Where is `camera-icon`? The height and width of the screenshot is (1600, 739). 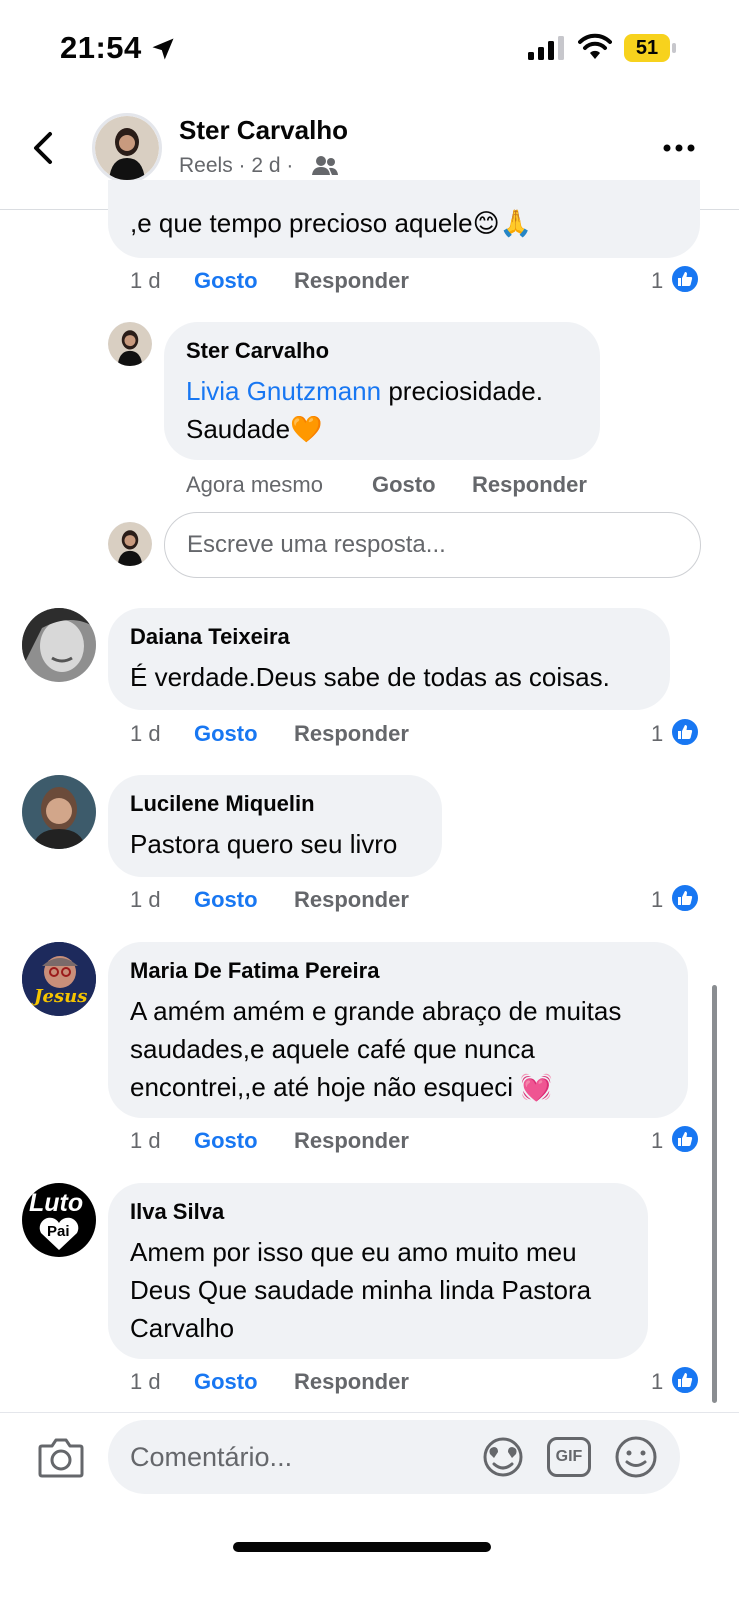
camera-icon is located at coordinates (61, 1457).